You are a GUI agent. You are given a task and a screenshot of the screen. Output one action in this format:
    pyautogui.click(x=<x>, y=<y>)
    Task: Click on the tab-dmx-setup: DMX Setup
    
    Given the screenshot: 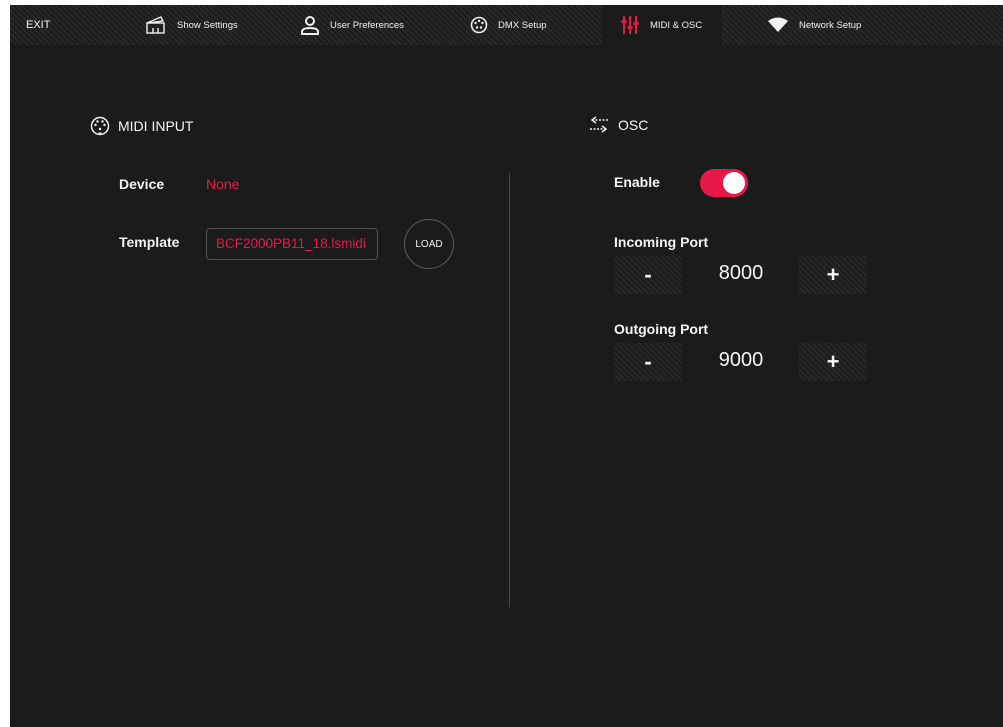 What is the action you would take?
    pyautogui.click(x=520, y=25)
    